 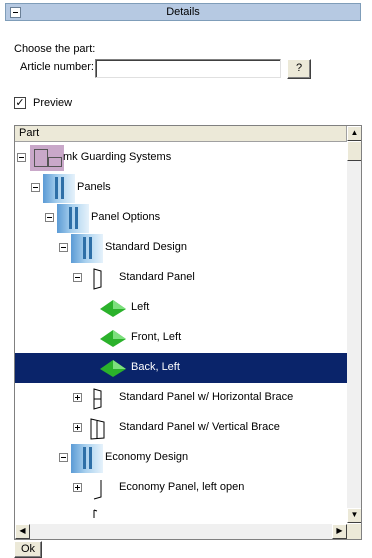 What do you see at coordinates (181, 218) in the screenshot?
I see `tree-row: Panel Options` at bounding box center [181, 218].